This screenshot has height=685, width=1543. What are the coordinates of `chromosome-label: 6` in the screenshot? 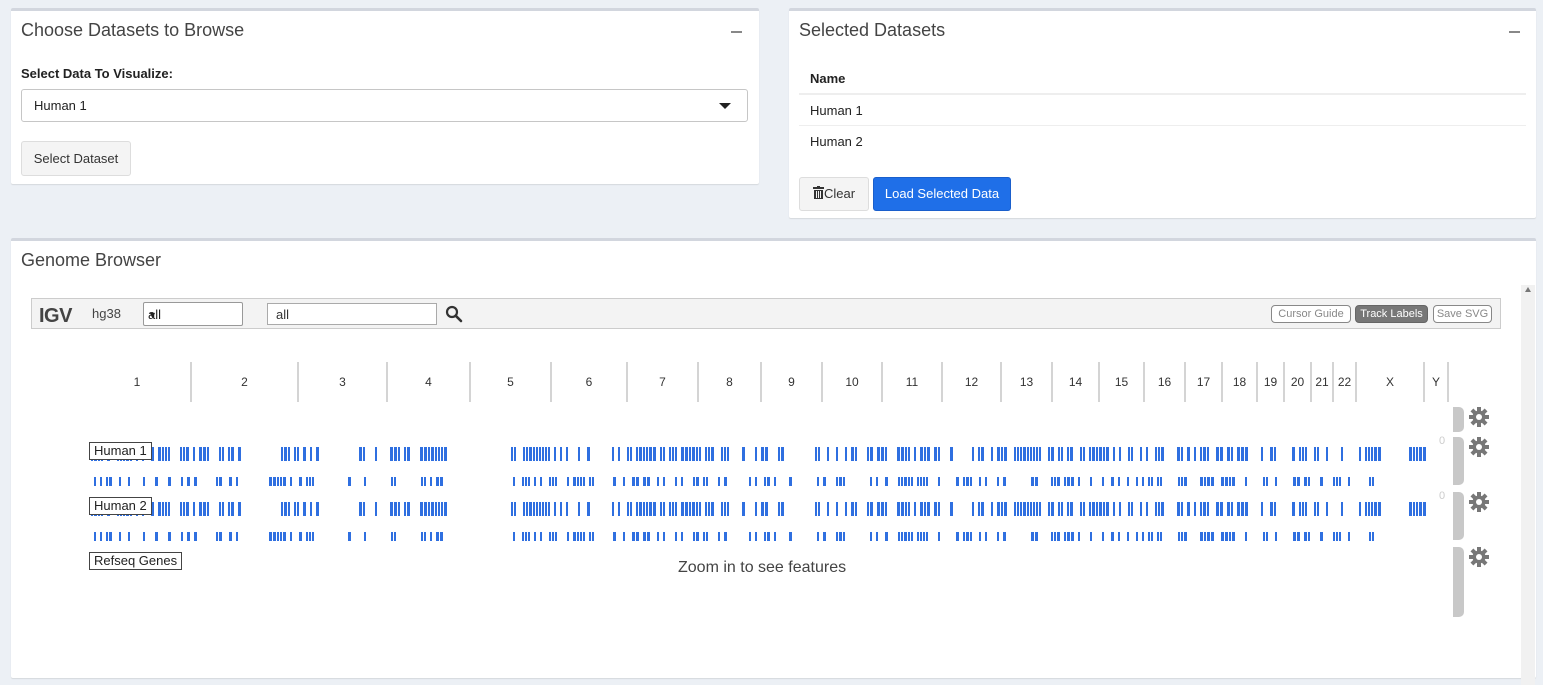 It's located at (589, 382).